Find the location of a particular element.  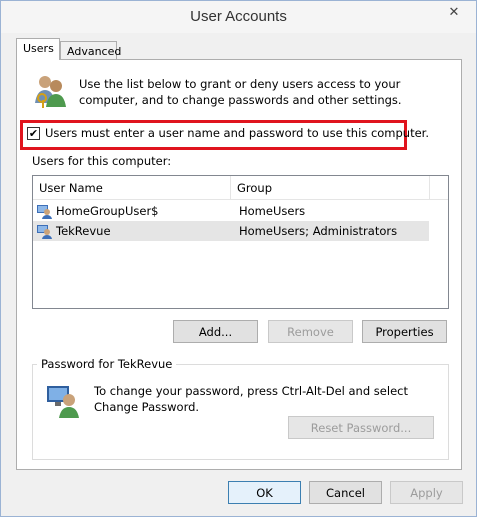

cell-user-name: TekRevue is located at coordinates (83, 231).